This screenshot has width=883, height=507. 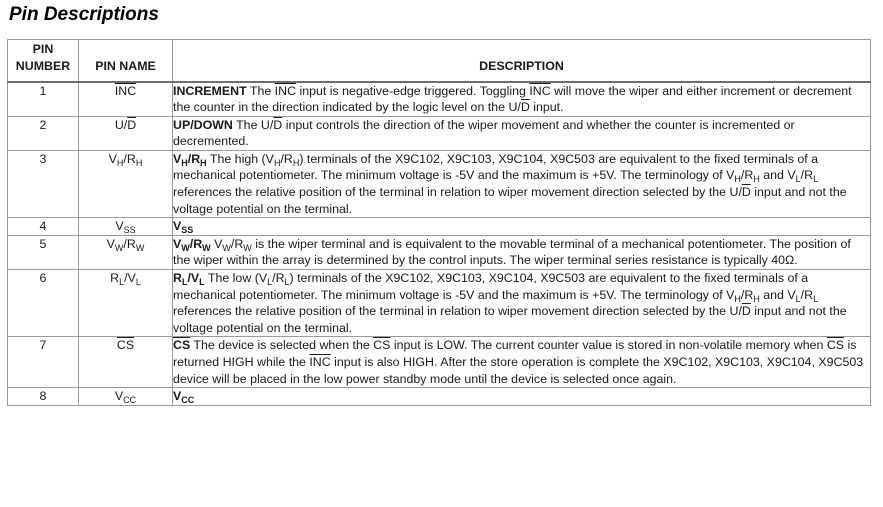 What do you see at coordinates (139, 162) in the screenshot?
I see `subscript-text: H` at bounding box center [139, 162].